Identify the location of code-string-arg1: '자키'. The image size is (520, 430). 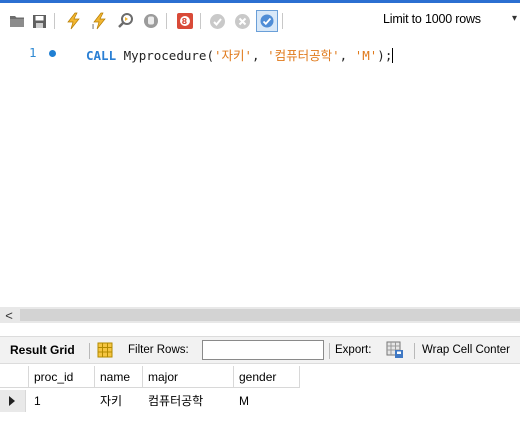
(233, 55).